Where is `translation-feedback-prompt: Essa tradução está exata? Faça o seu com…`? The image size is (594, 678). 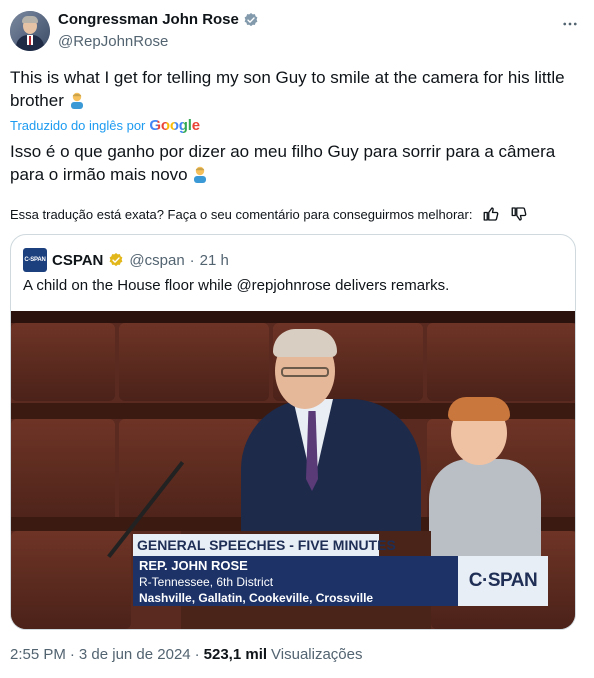 translation-feedback-prompt: Essa tradução está exata? Faça o seu com… is located at coordinates (241, 214).